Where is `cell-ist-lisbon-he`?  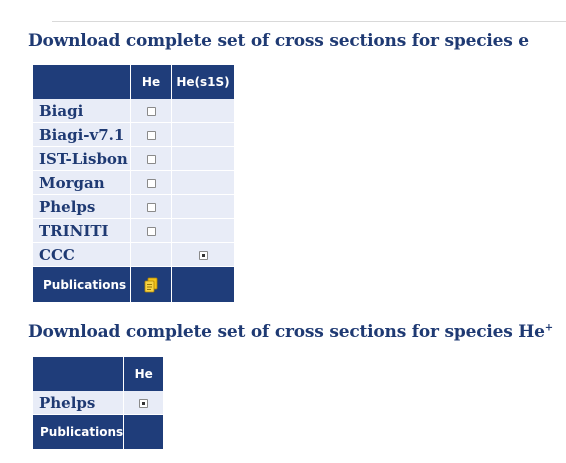 cell-ist-lisbon-he is located at coordinates (150, 159).